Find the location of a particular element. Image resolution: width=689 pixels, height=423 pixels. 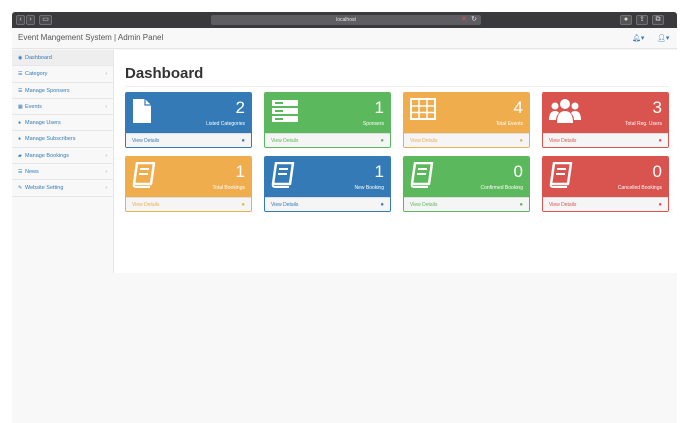

category-icon: ☰ is located at coordinates (20, 74).